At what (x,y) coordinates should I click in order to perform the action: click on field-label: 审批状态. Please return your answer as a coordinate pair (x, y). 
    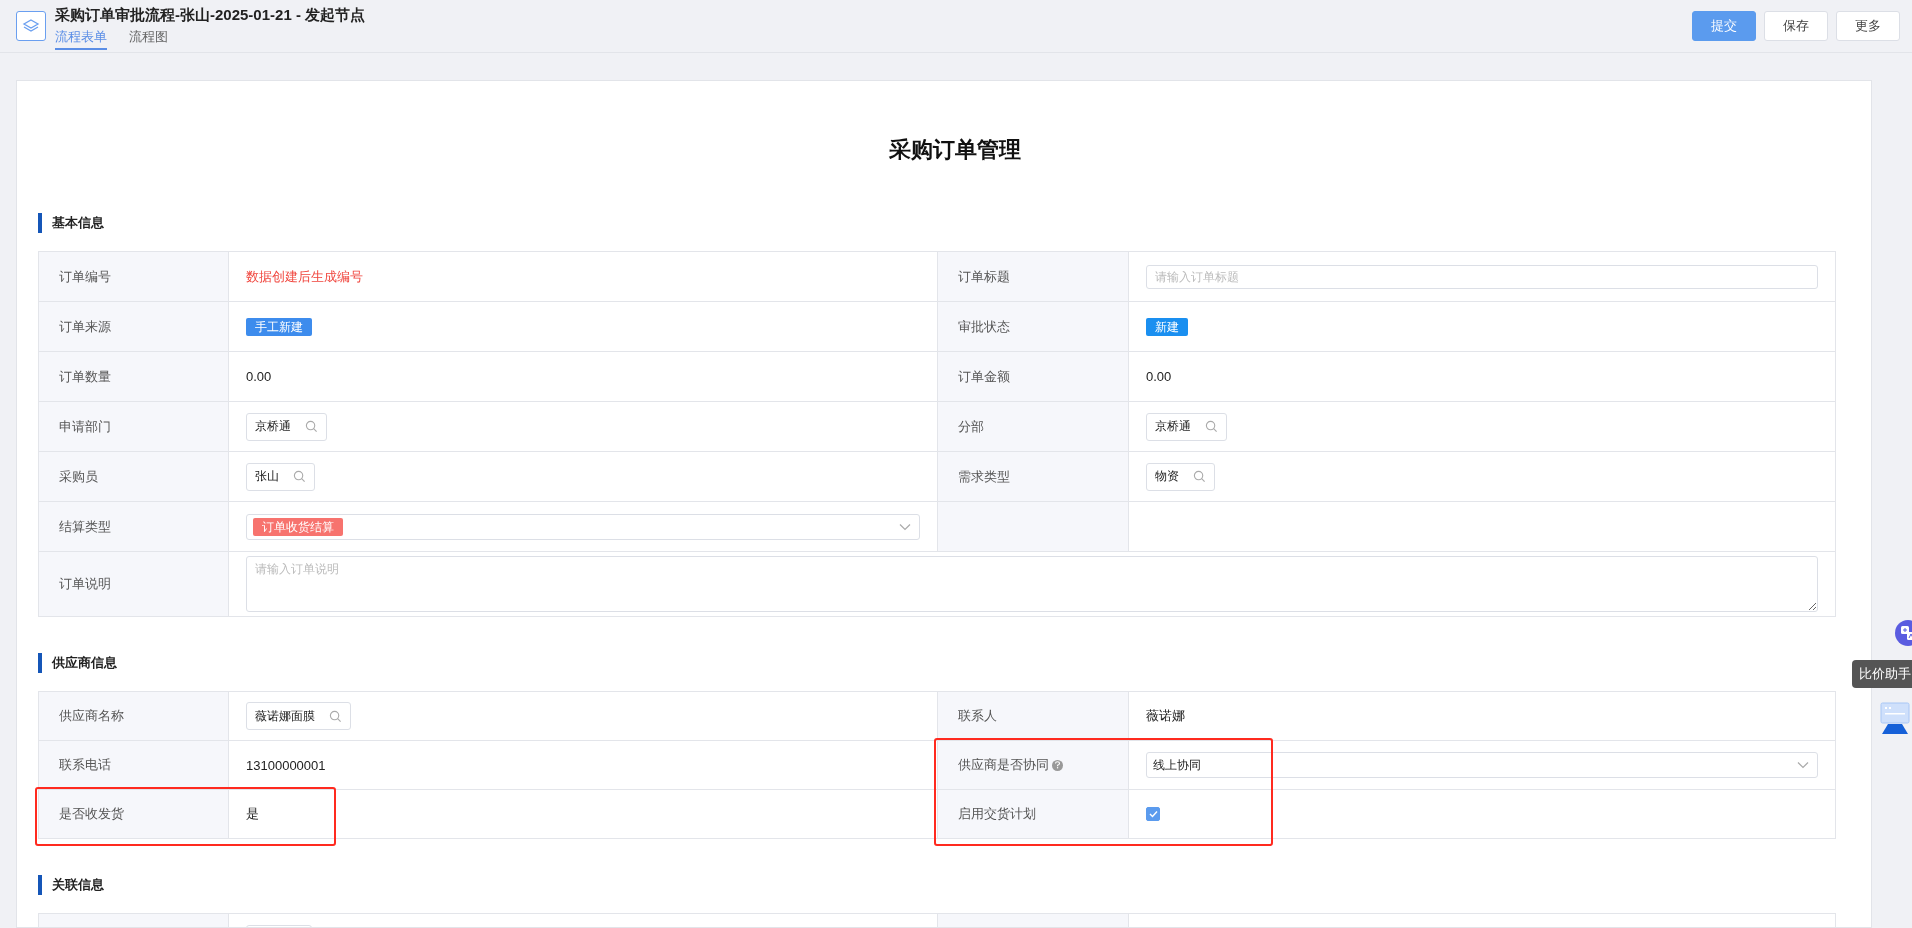
    Looking at the image, I should click on (984, 326).